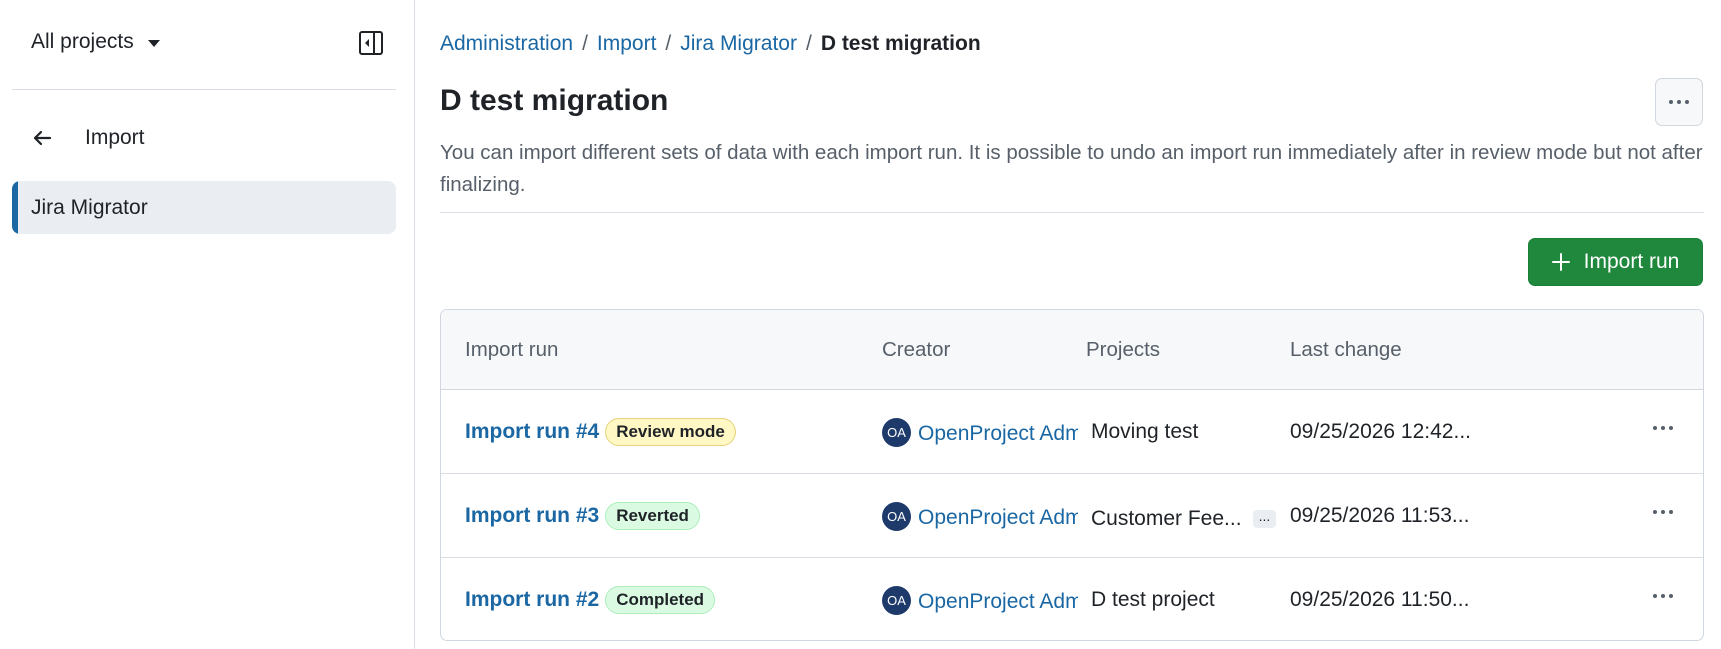 The image size is (1721, 649). Describe the element at coordinates (532, 600) in the screenshot. I see `import-run-link: Import run #2` at that location.